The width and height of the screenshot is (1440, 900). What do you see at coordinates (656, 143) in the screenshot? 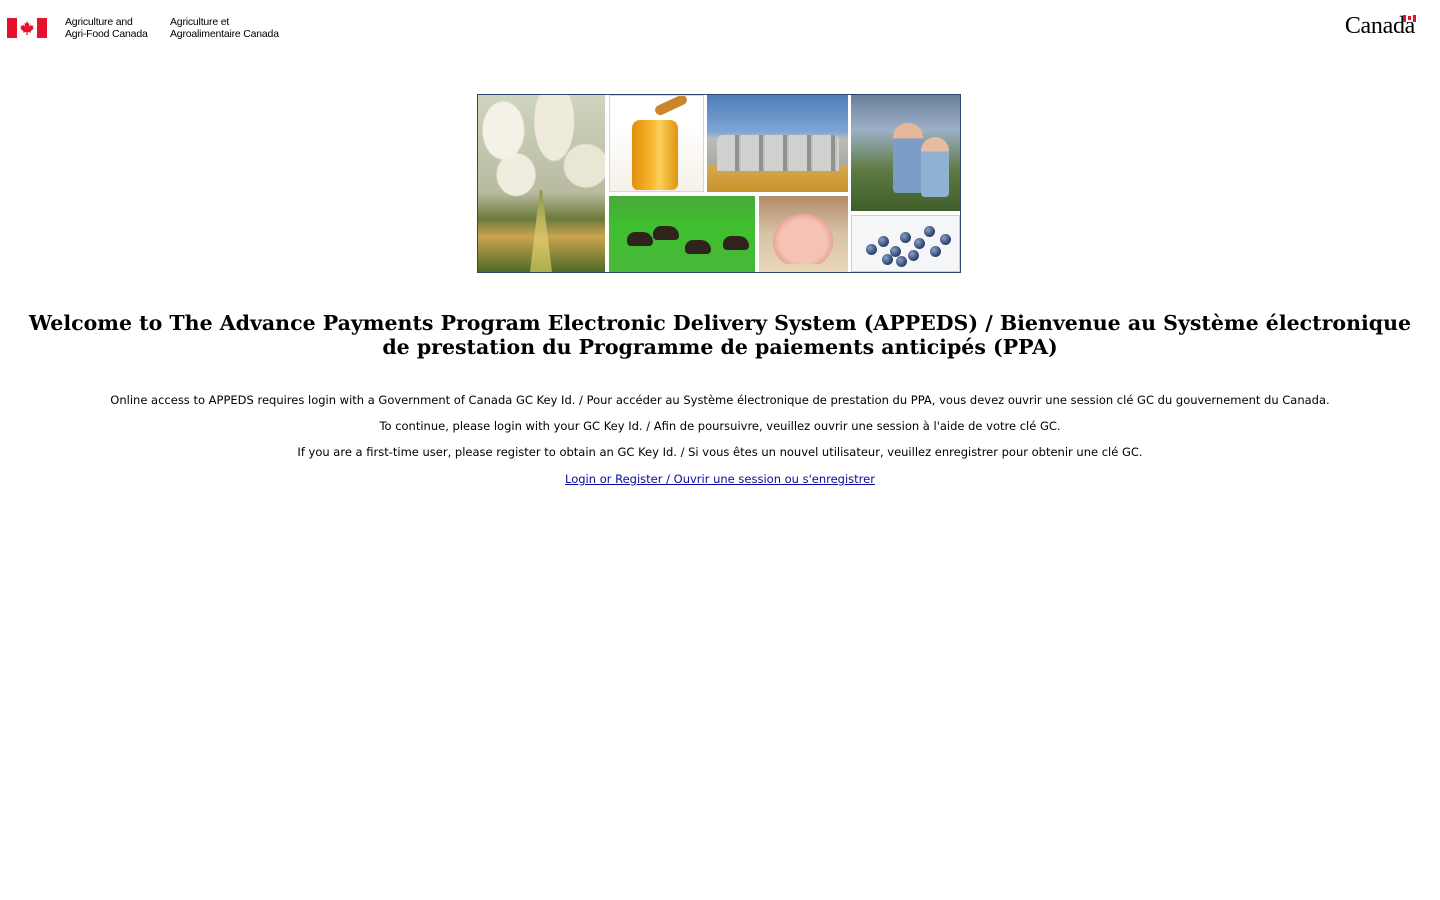
I see `honey-jar-photo` at bounding box center [656, 143].